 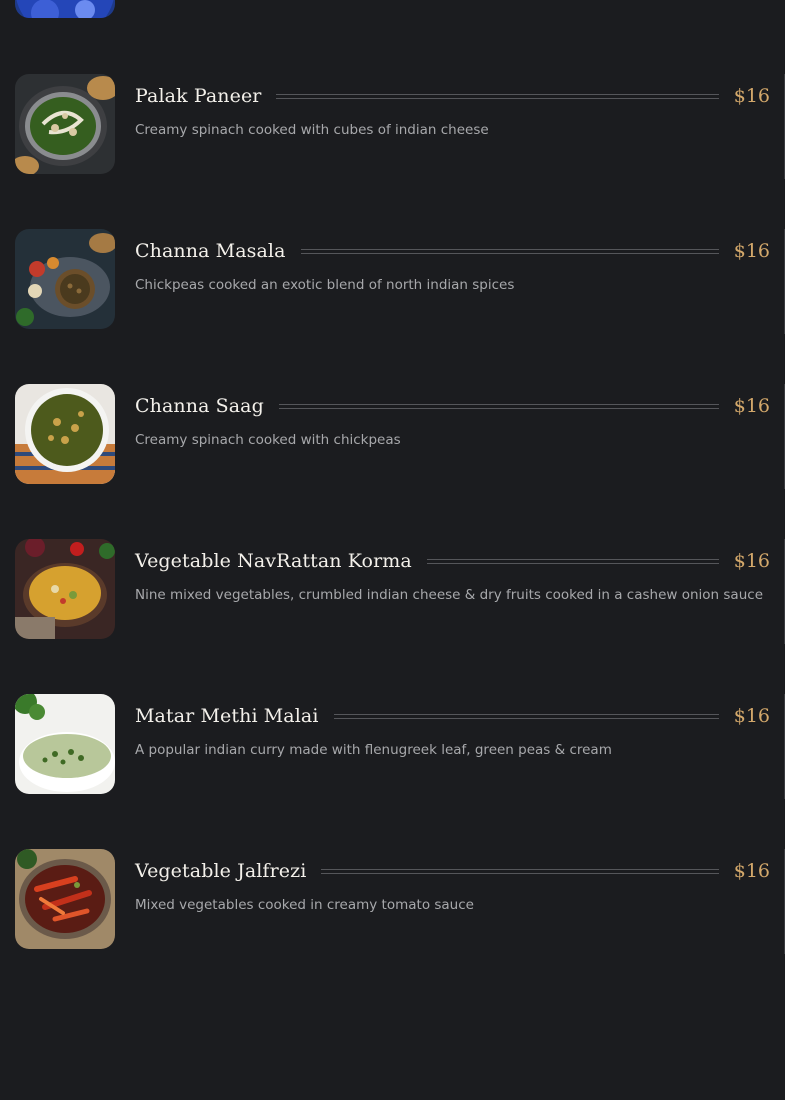 What do you see at coordinates (65, 589) in the screenshot?
I see `navrattan-korma-photo` at bounding box center [65, 589].